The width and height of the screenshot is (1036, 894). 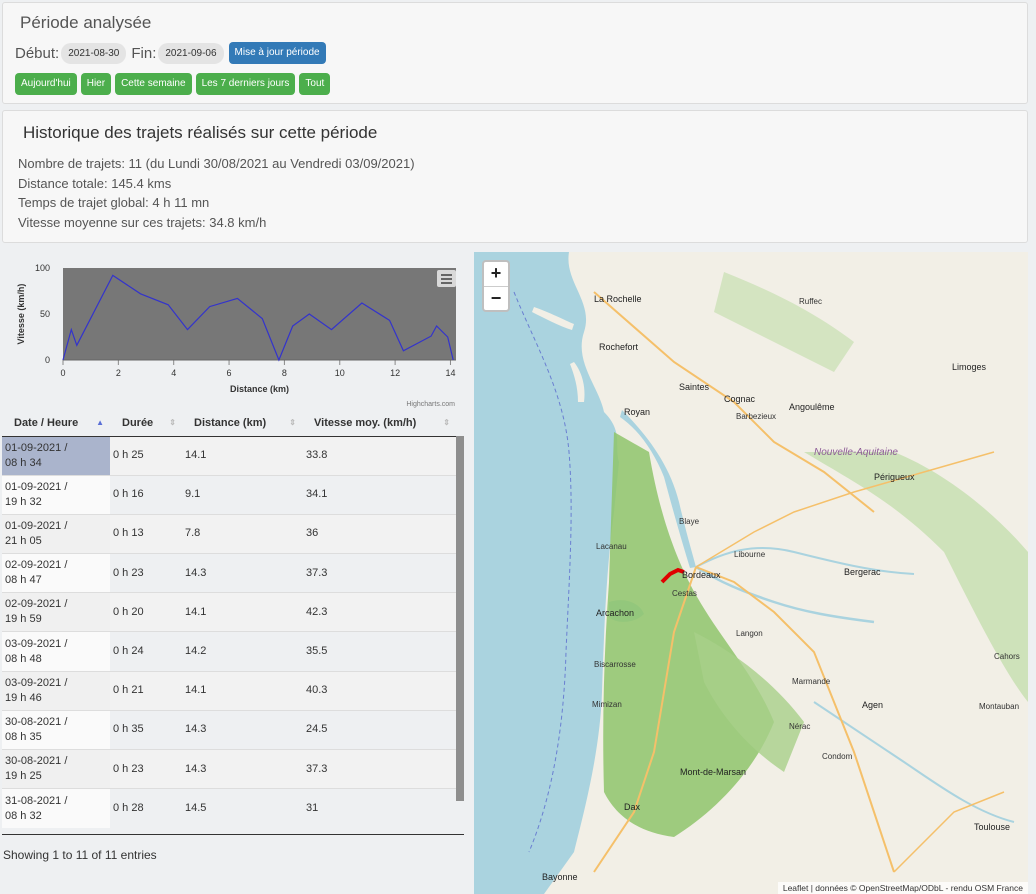 What do you see at coordinates (229, 573) in the screenshot?
I see `table-row: 02-09-2021 / 08 h 47 0 h 23 14.3 37.3` at bounding box center [229, 573].